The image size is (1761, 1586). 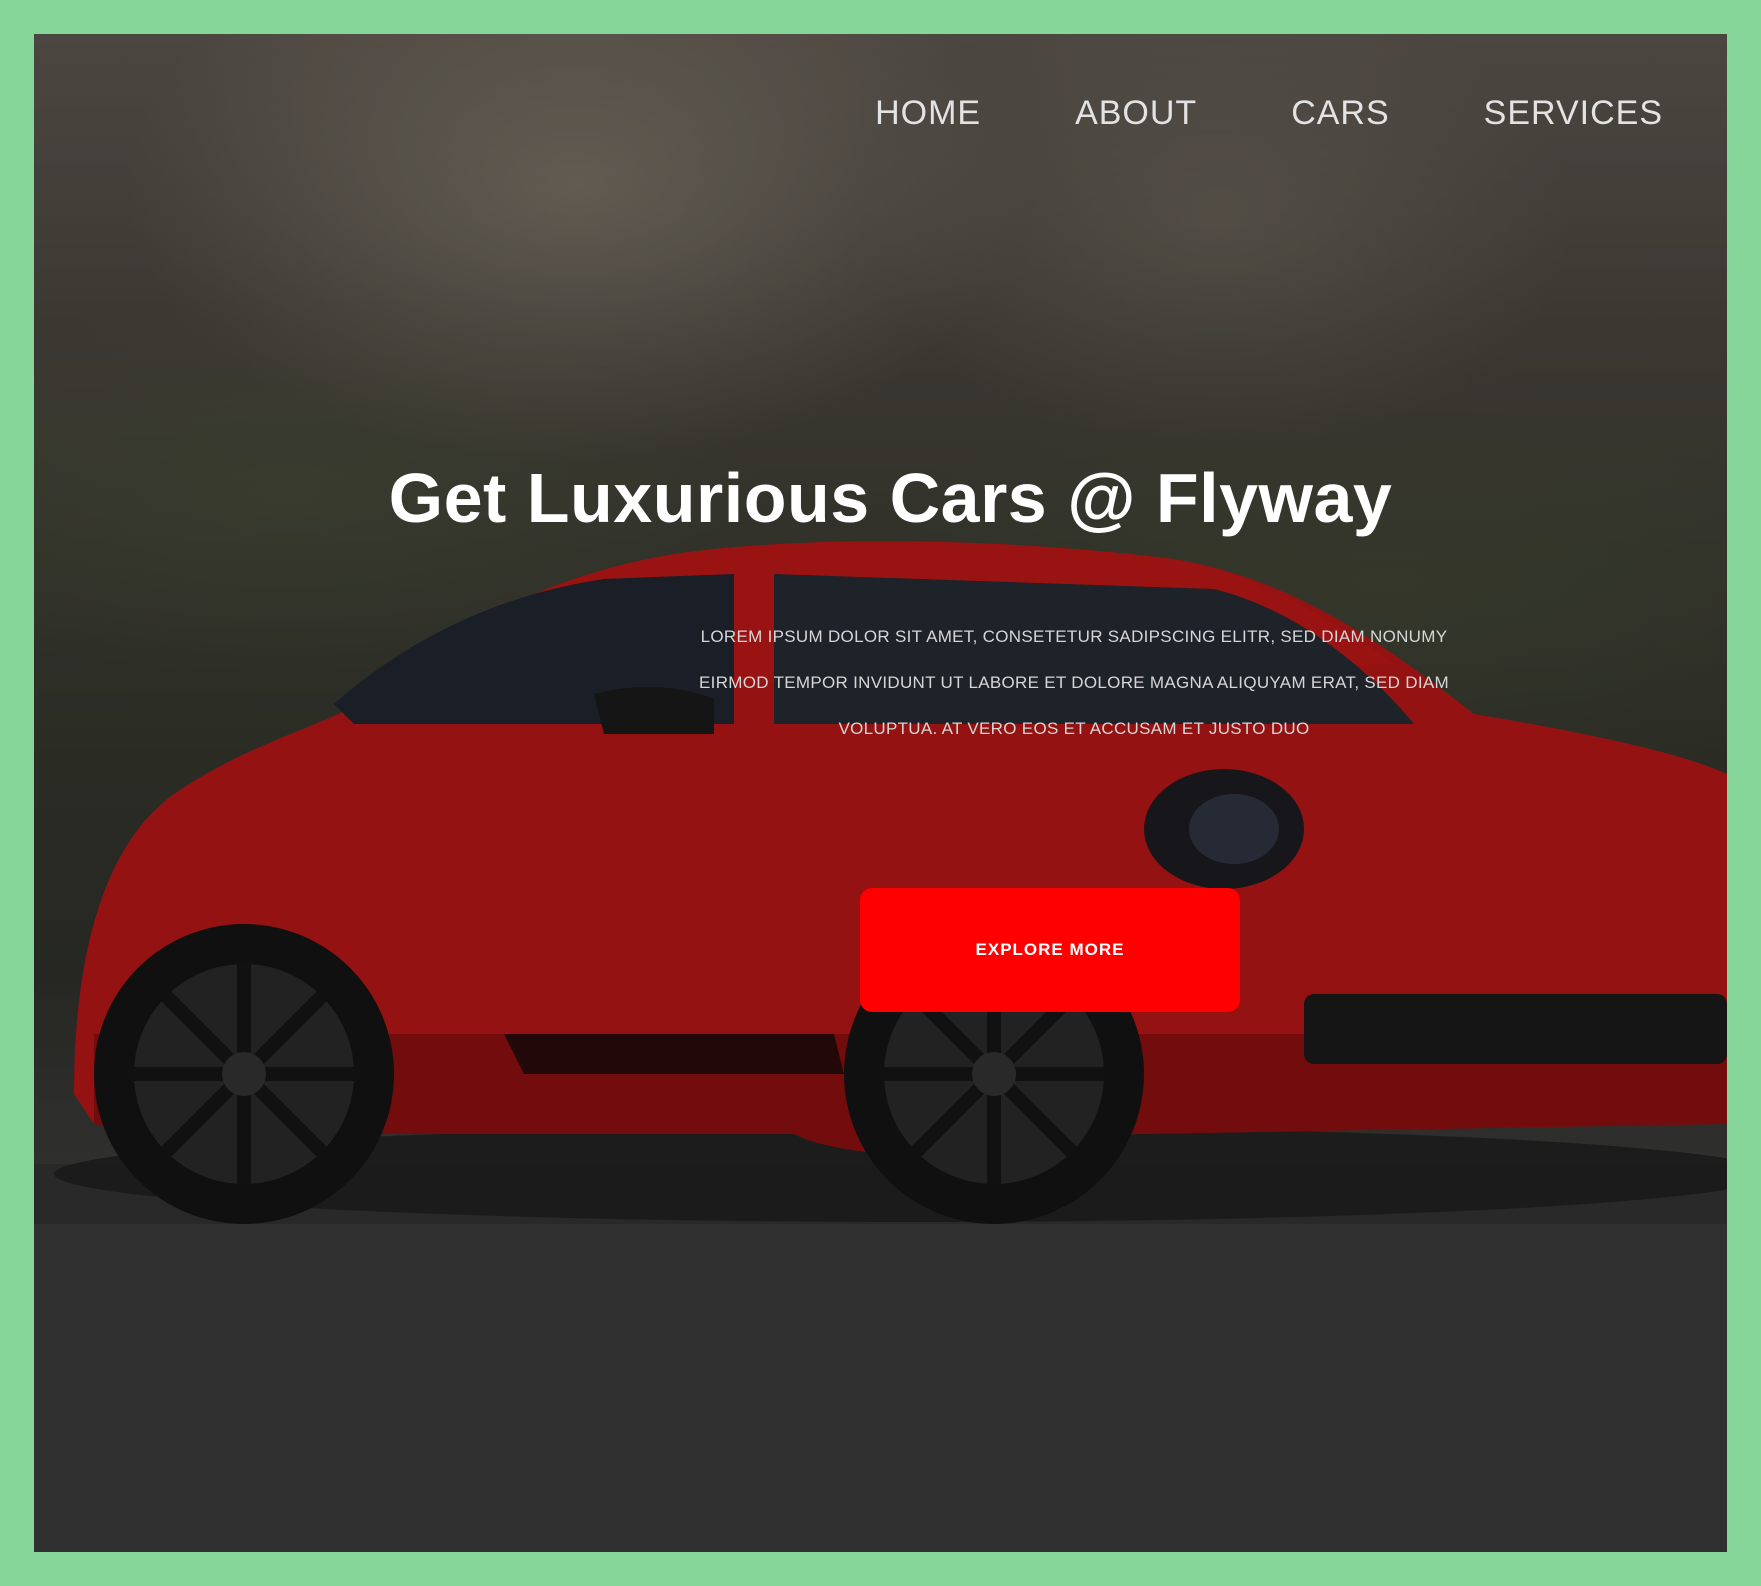 I want to click on nav-item-services: SERVICES, so click(x=1573, y=113).